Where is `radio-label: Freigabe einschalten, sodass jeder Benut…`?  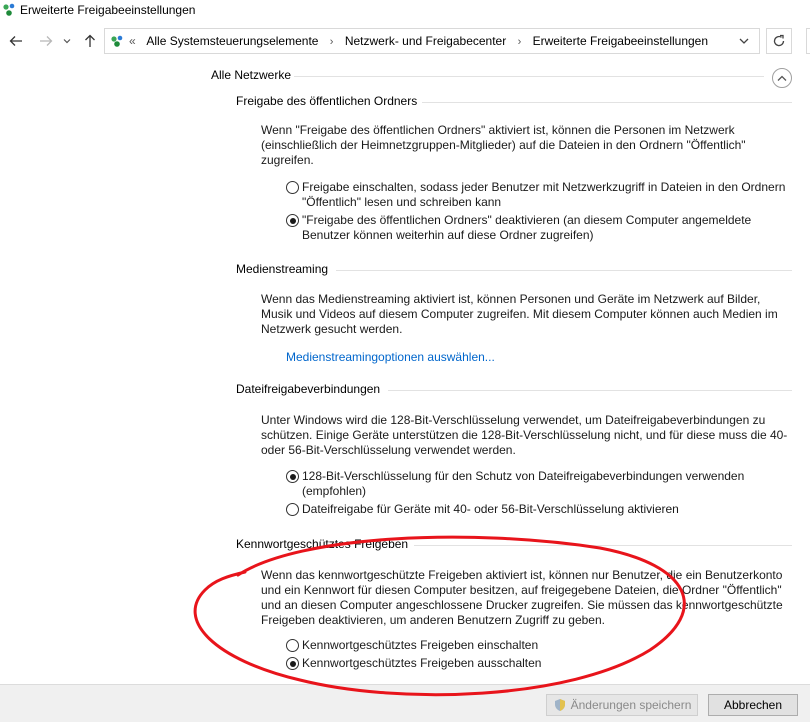 radio-label: Freigabe einschalten, sodass jeder Benut… is located at coordinates (552, 195).